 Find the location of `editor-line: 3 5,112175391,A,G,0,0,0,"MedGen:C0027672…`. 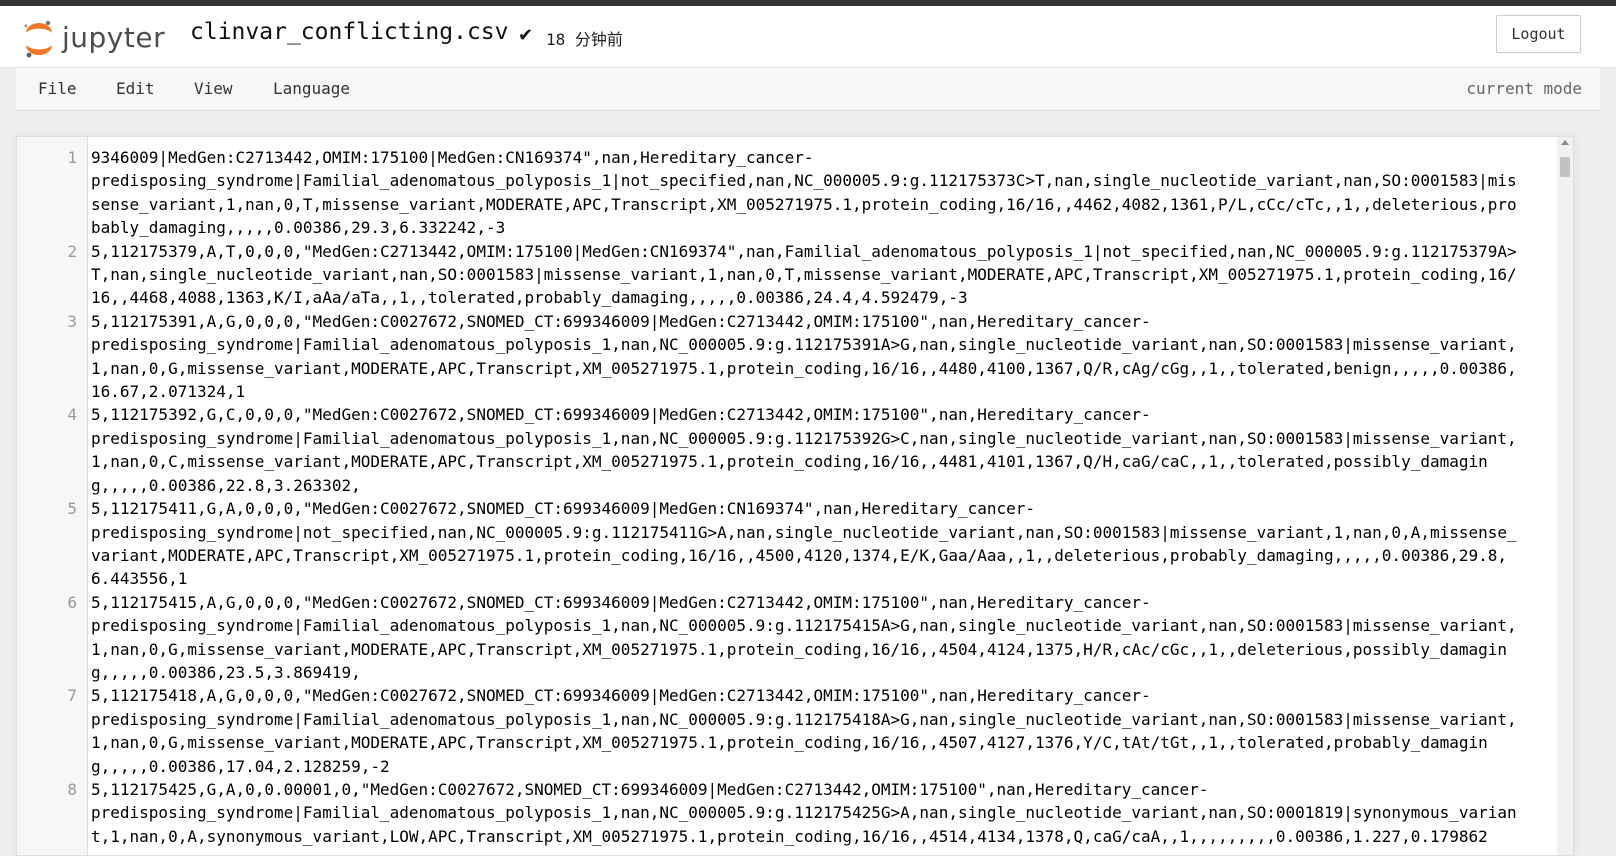

editor-line: 3 5,112175391,A,G,0,0,0,"MedGen:C0027672… is located at coordinates (787, 357).